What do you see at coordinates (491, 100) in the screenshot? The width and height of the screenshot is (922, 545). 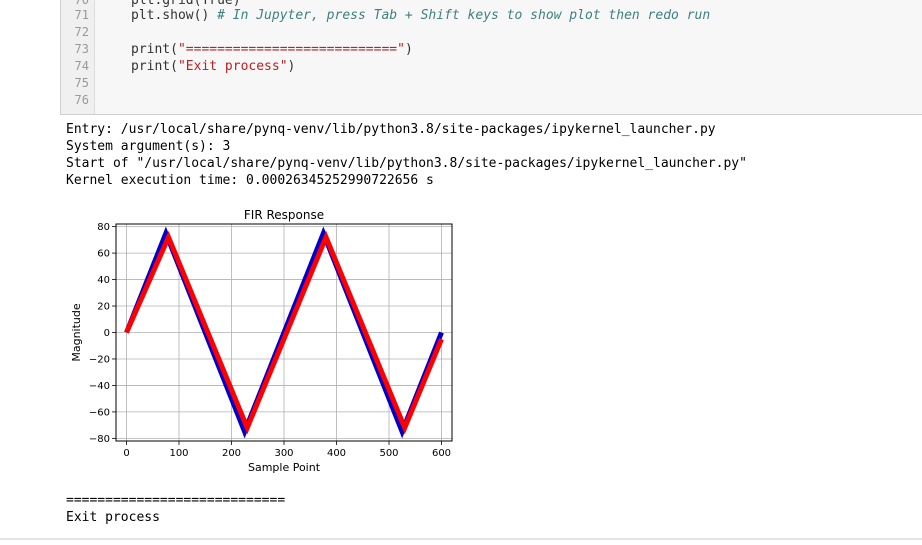 I see `code-line: 76` at bounding box center [491, 100].